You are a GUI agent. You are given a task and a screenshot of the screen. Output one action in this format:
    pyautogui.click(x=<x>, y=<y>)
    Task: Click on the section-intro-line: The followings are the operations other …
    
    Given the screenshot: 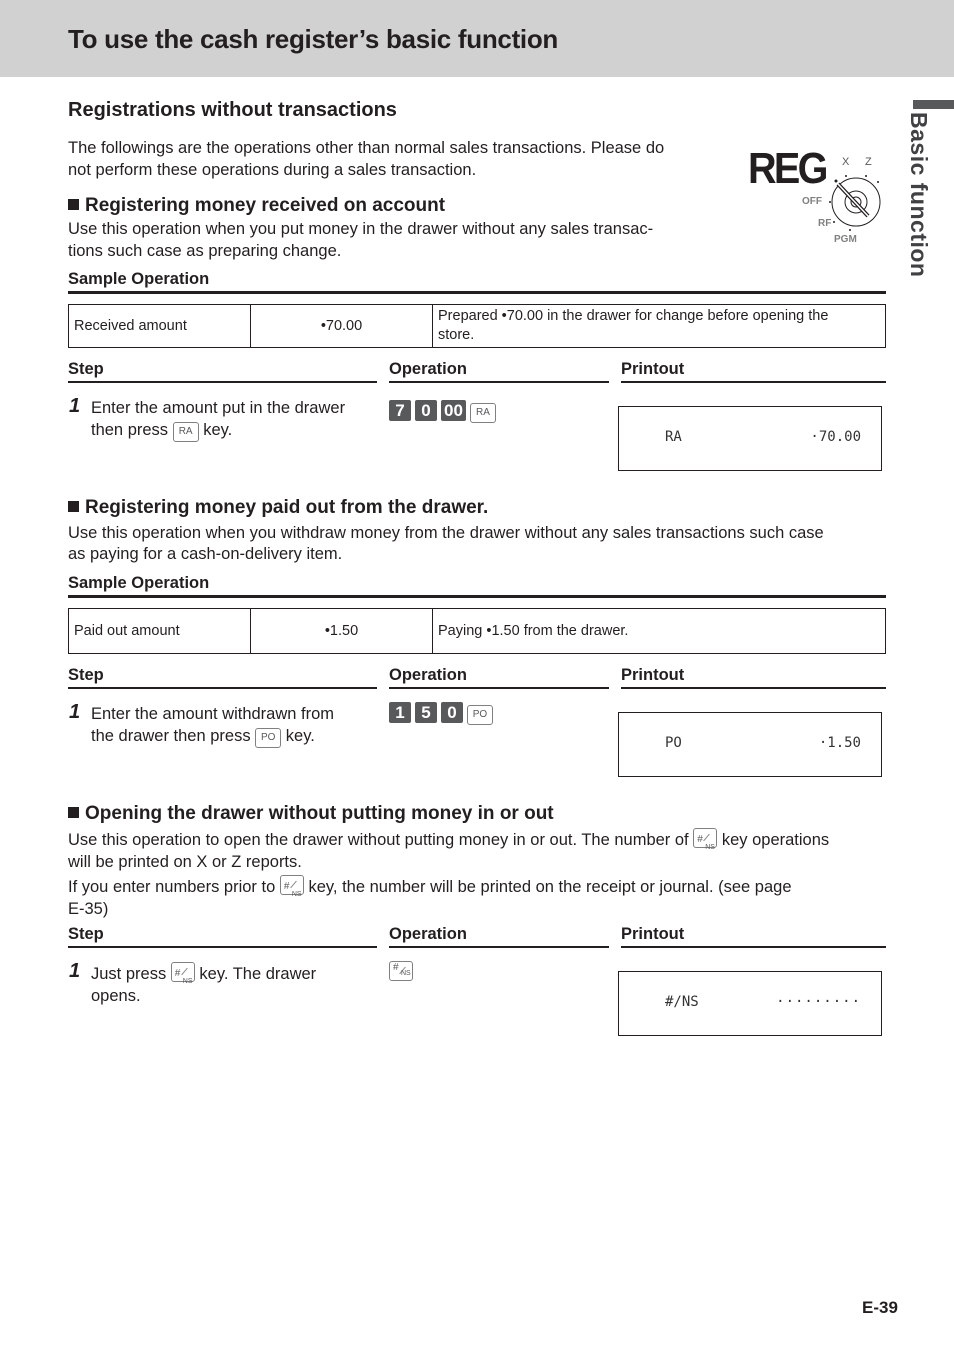 What is the action you would take?
    pyautogui.click(x=366, y=148)
    